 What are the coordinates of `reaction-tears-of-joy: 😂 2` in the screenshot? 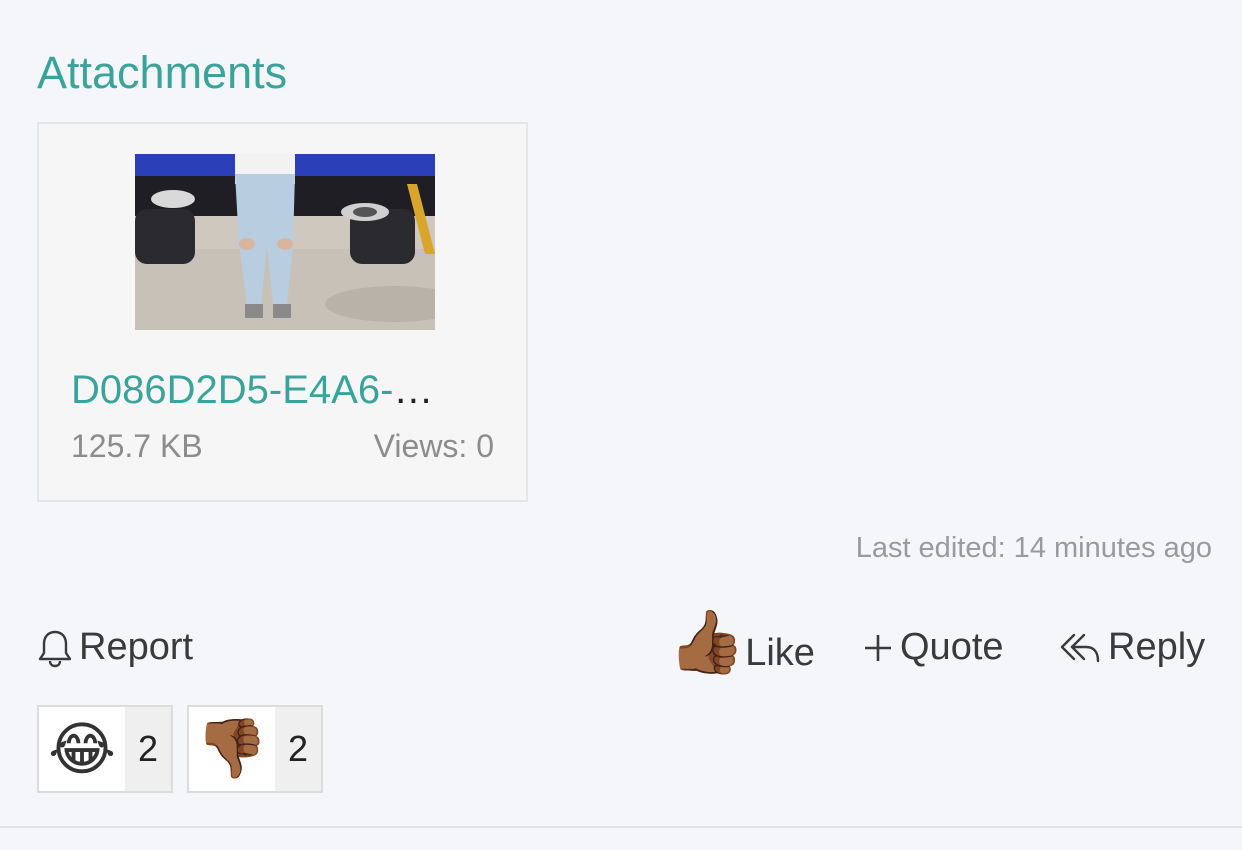 It's located at (105, 749).